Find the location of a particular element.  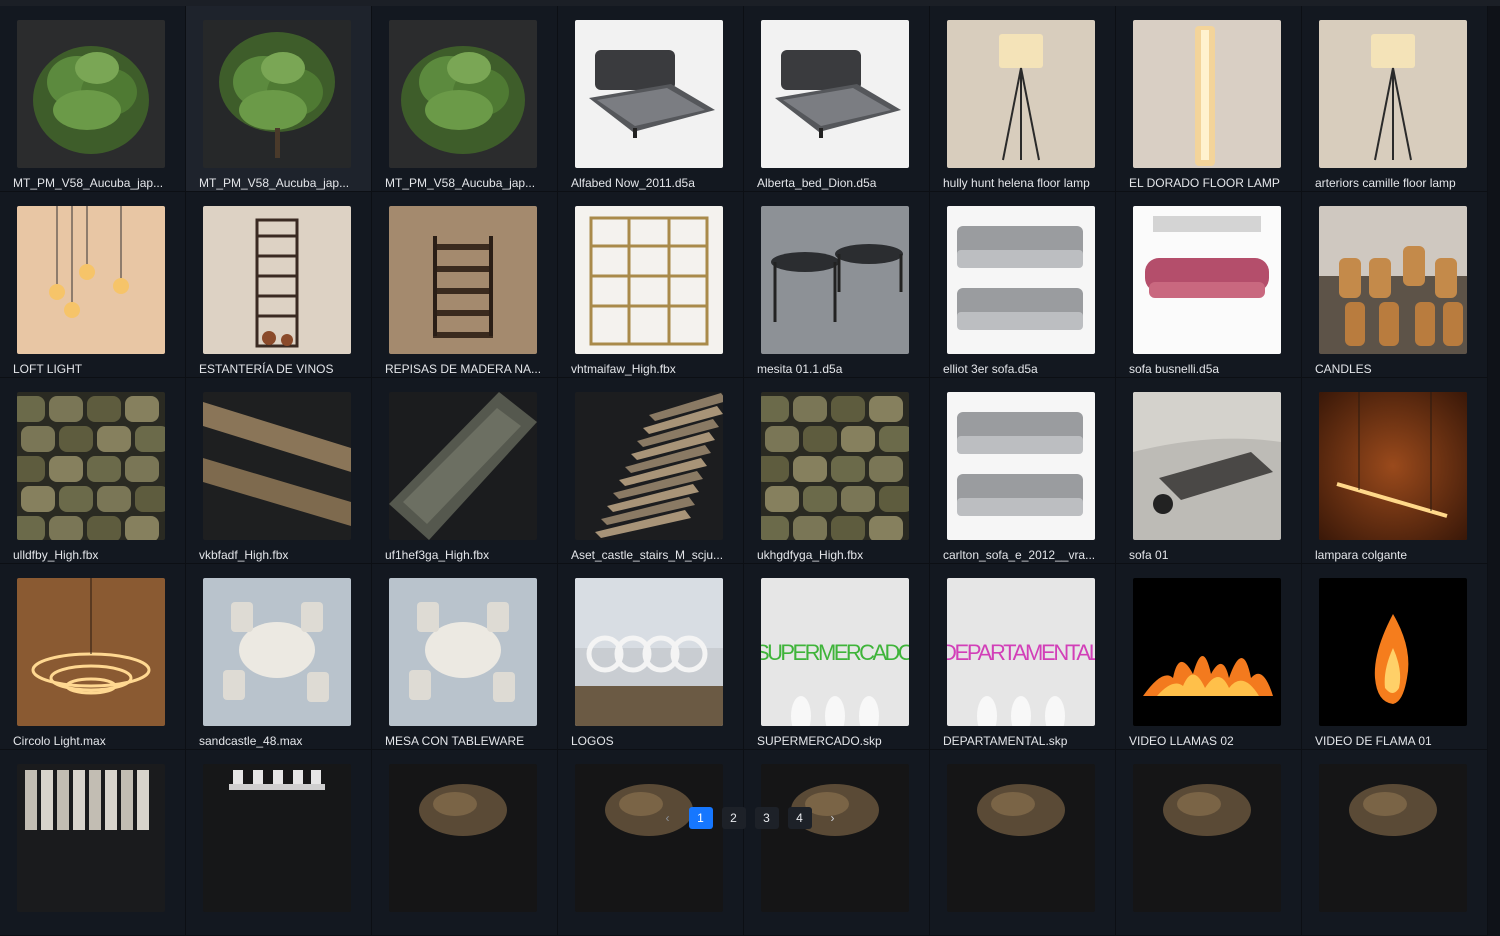

shelf-frame-icon is located at coordinates (649, 280).